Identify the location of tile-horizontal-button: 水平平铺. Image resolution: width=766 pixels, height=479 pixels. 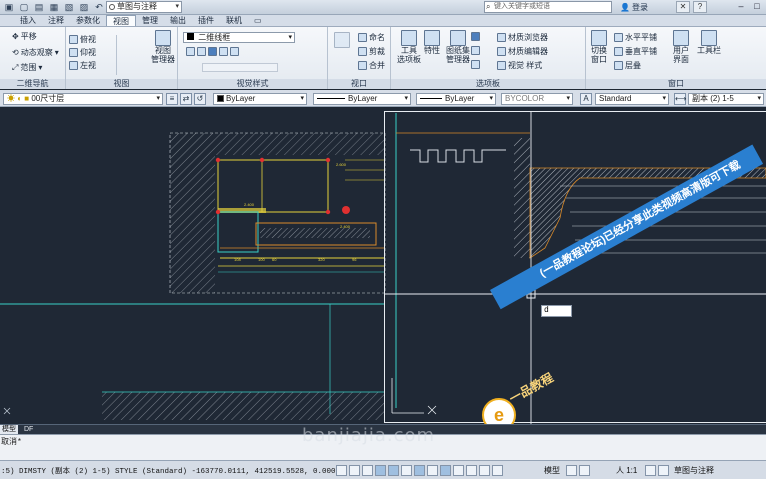
(635, 37).